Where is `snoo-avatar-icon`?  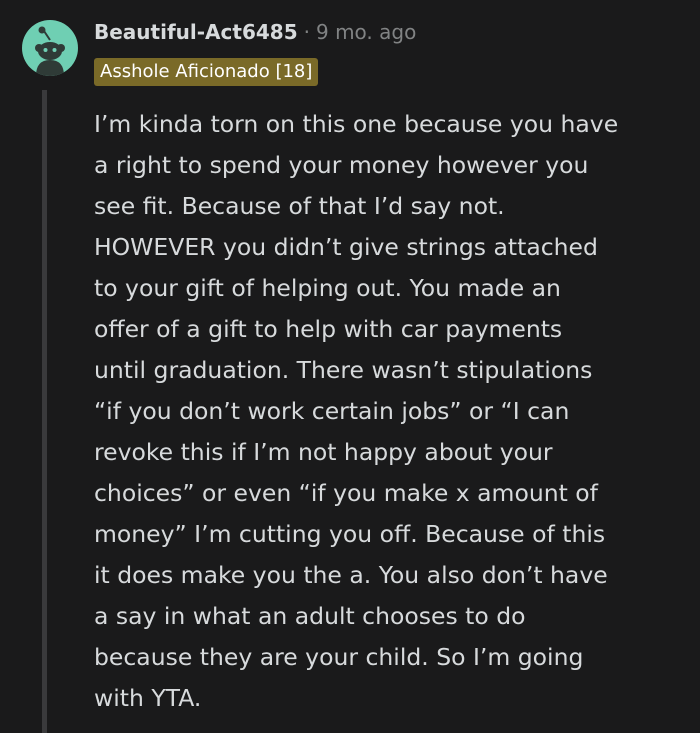
snoo-avatar-icon is located at coordinates (50, 51).